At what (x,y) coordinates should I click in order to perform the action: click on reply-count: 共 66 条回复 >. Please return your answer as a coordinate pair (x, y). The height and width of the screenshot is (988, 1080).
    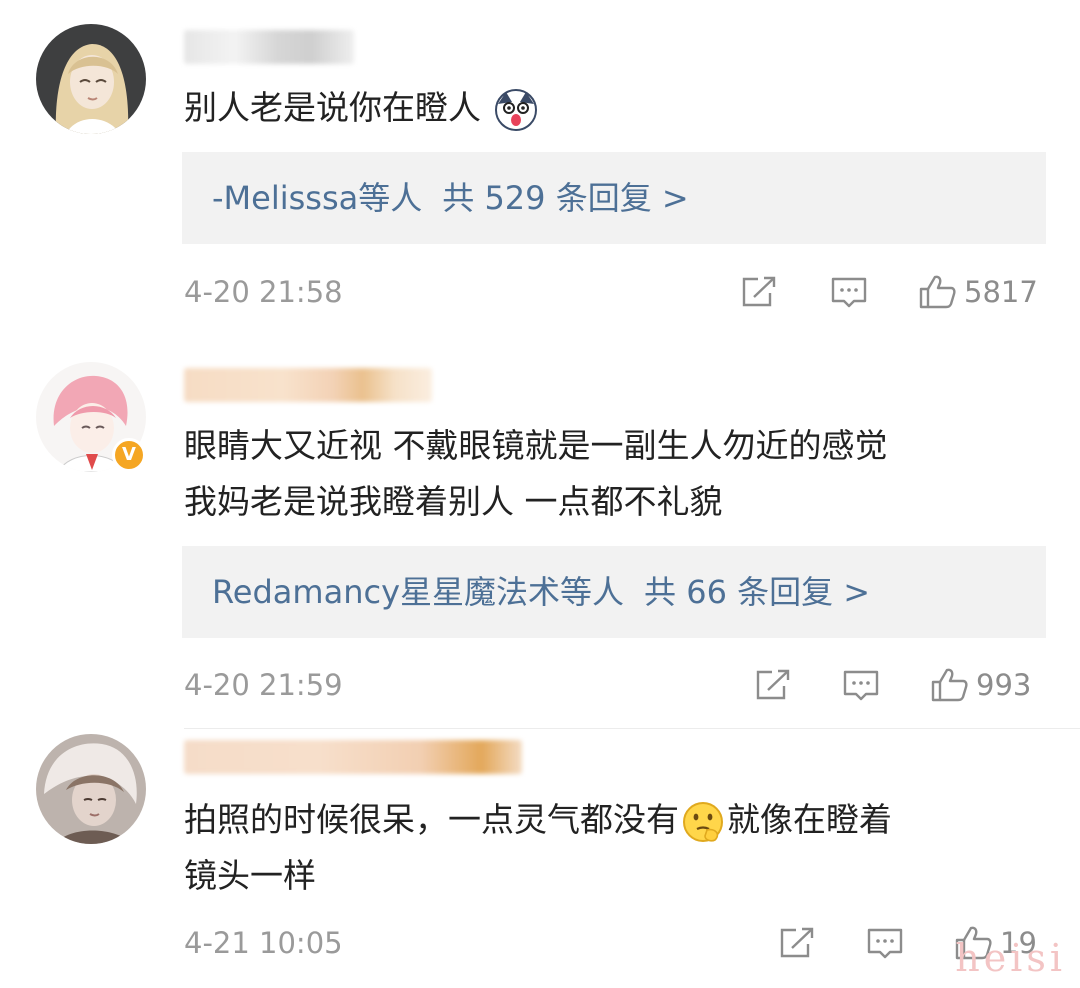
    Looking at the image, I should click on (757, 592).